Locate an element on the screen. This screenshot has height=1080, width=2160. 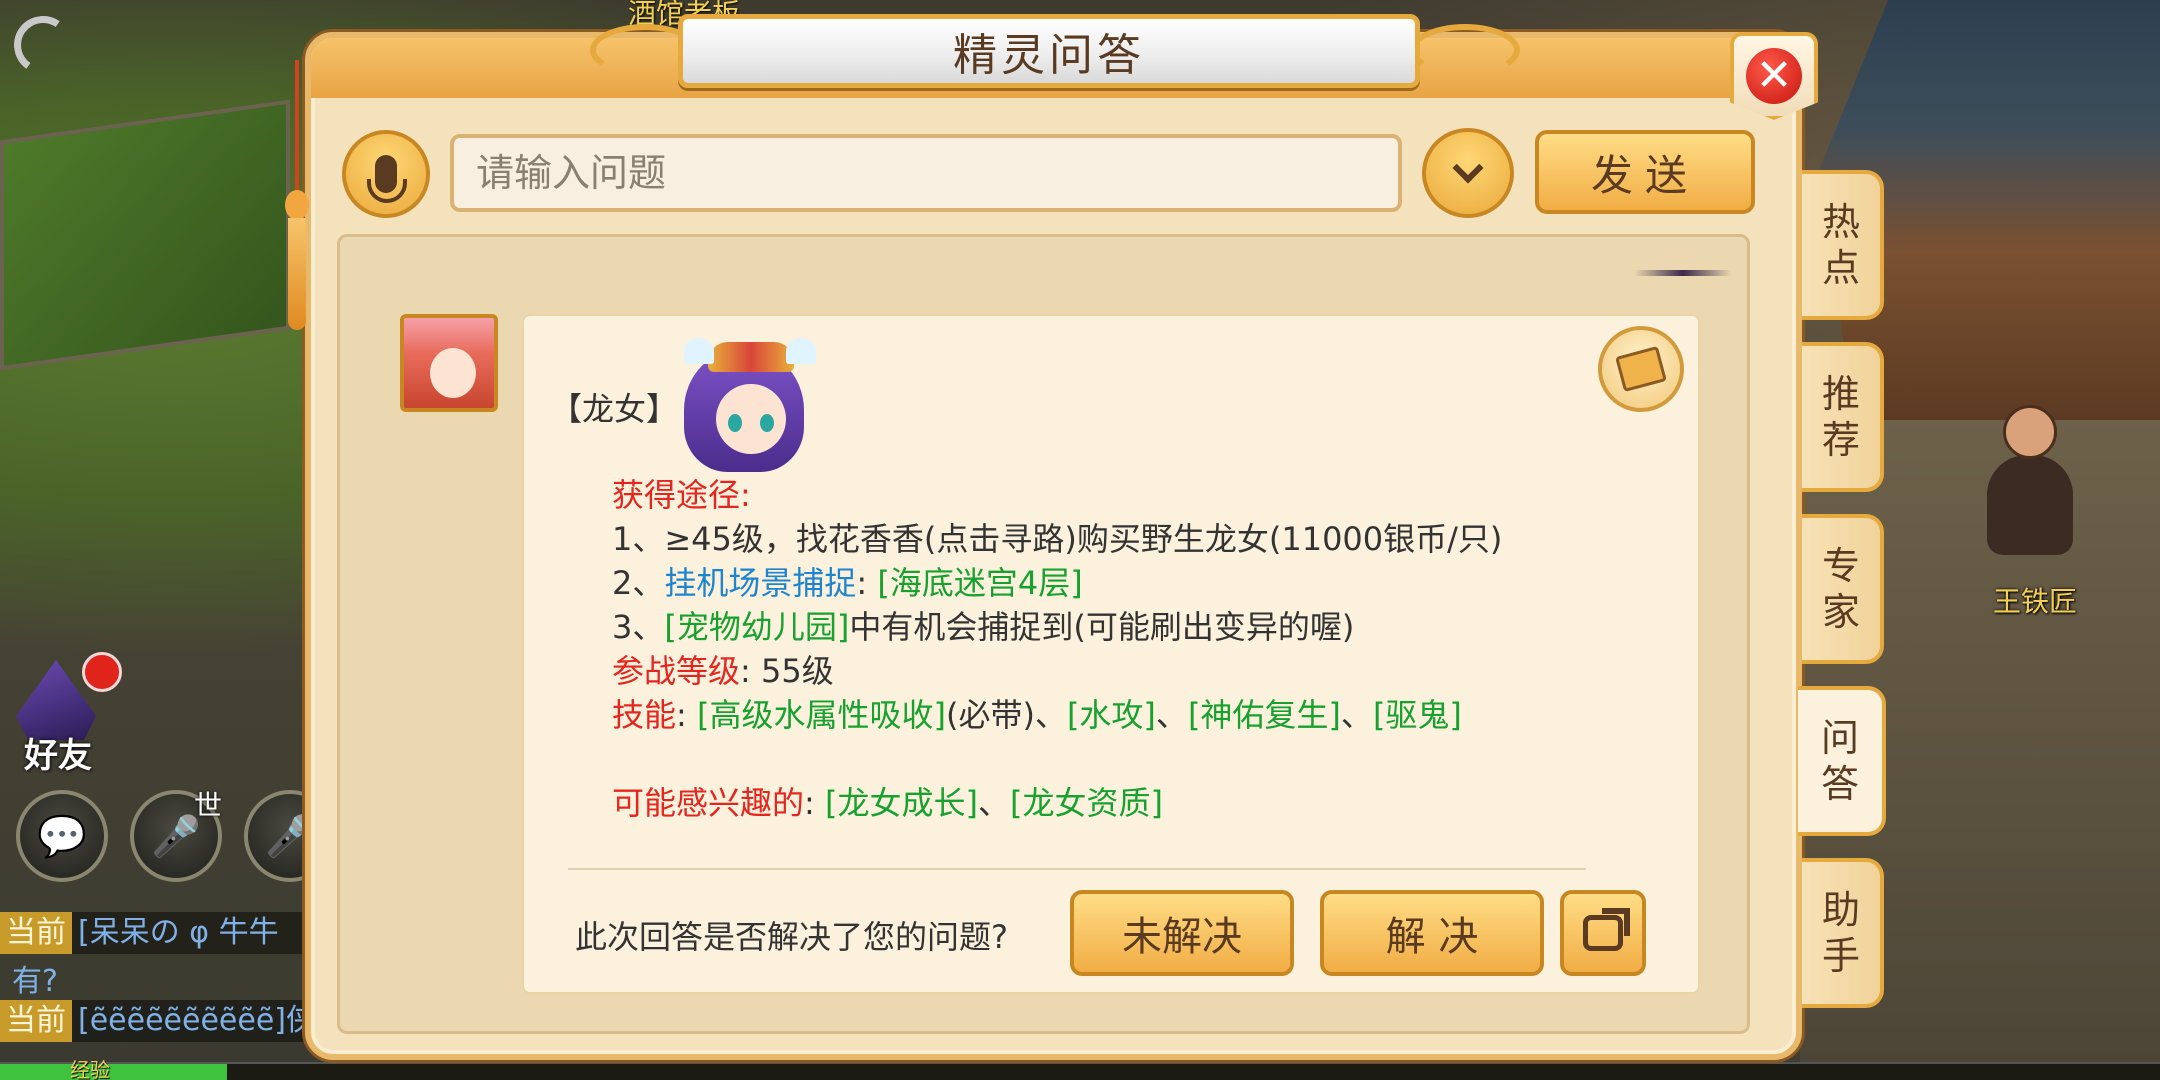
tab-recommend: 推 荐 is located at coordinates (1843, 417).